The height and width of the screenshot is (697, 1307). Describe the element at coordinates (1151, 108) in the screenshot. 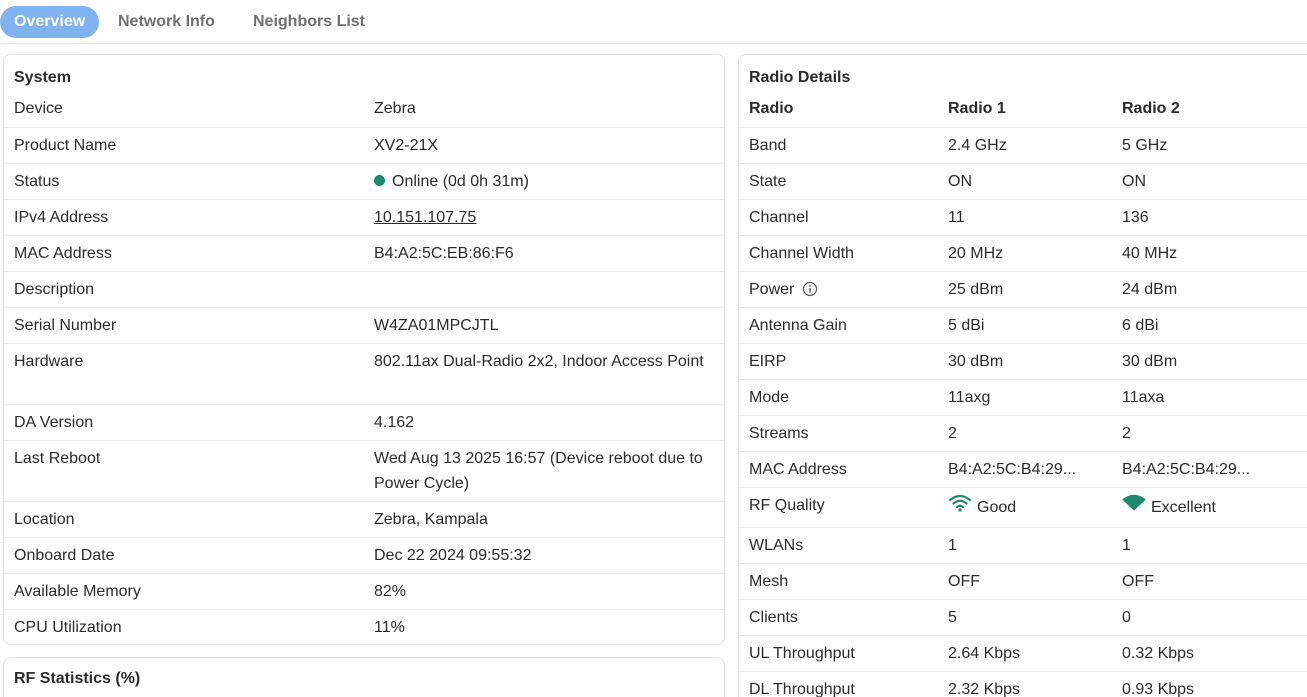

I see `header-radio-2: Radio 2` at that location.